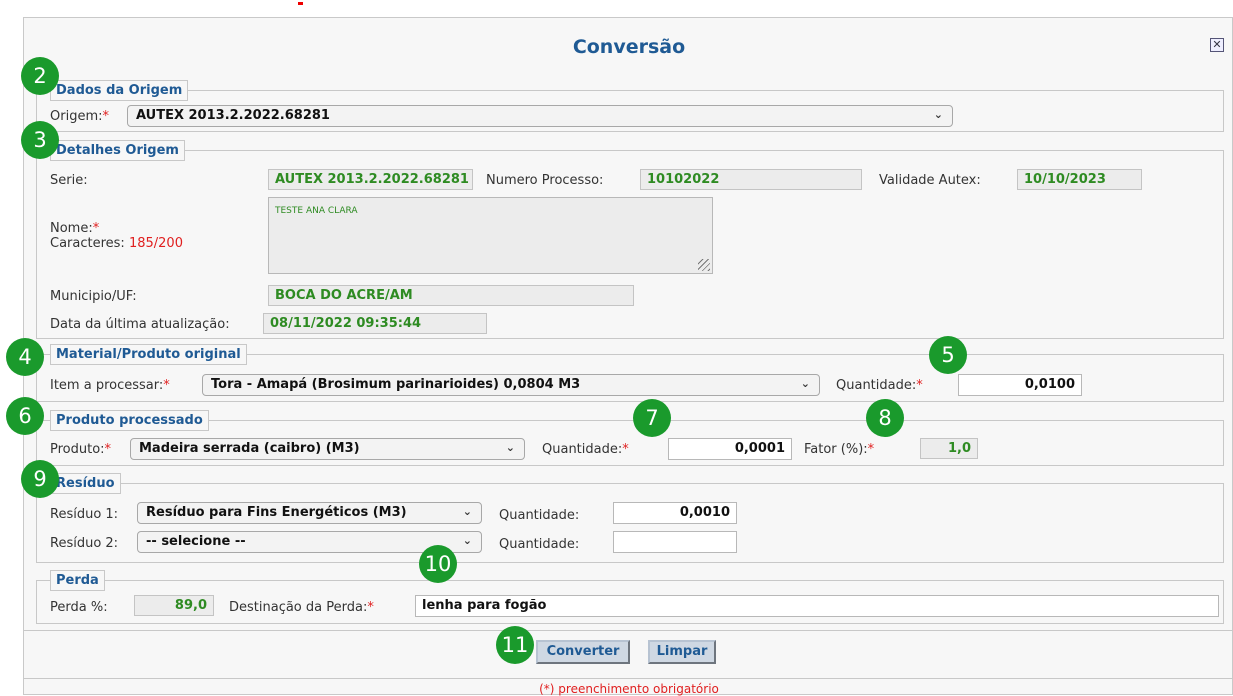 This screenshot has width=1233, height=696. What do you see at coordinates (249, 448) in the screenshot?
I see `produto-select-value: Madeira serrada (caibro) (M3)` at bounding box center [249, 448].